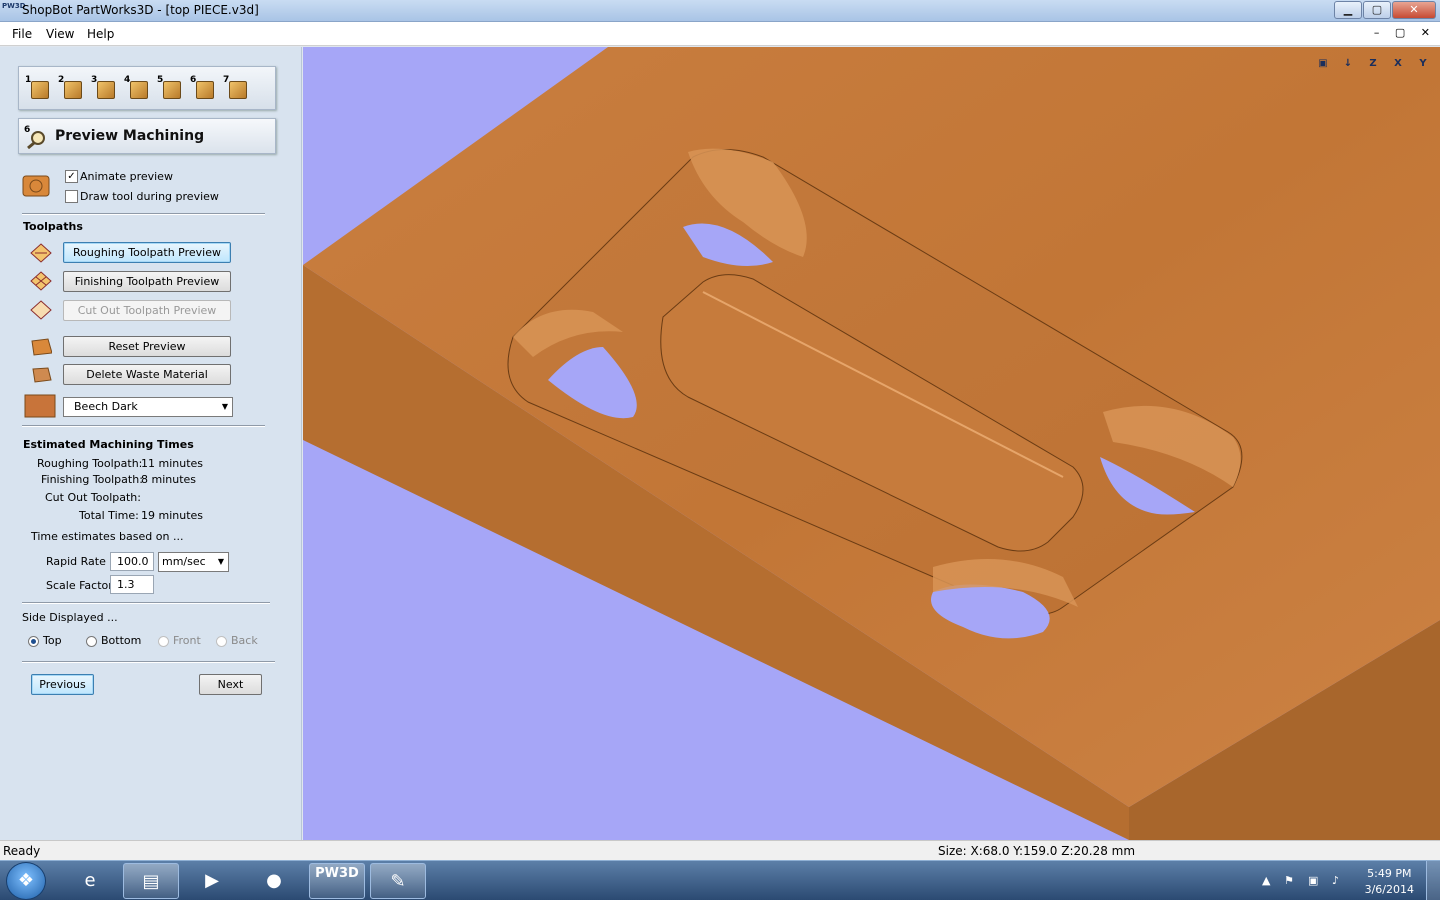  What do you see at coordinates (1398, 64) in the screenshot?
I see `view-x-icon: X` at bounding box center [1398, 64].